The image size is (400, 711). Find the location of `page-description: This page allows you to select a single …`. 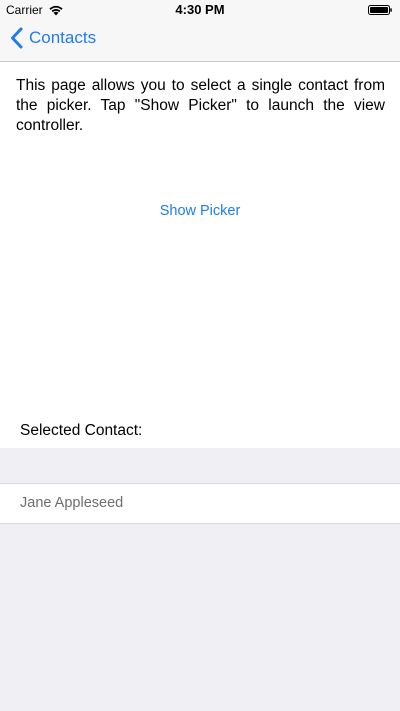

page-description: This page allows you to select a single … is located at coordinates (200, 105).